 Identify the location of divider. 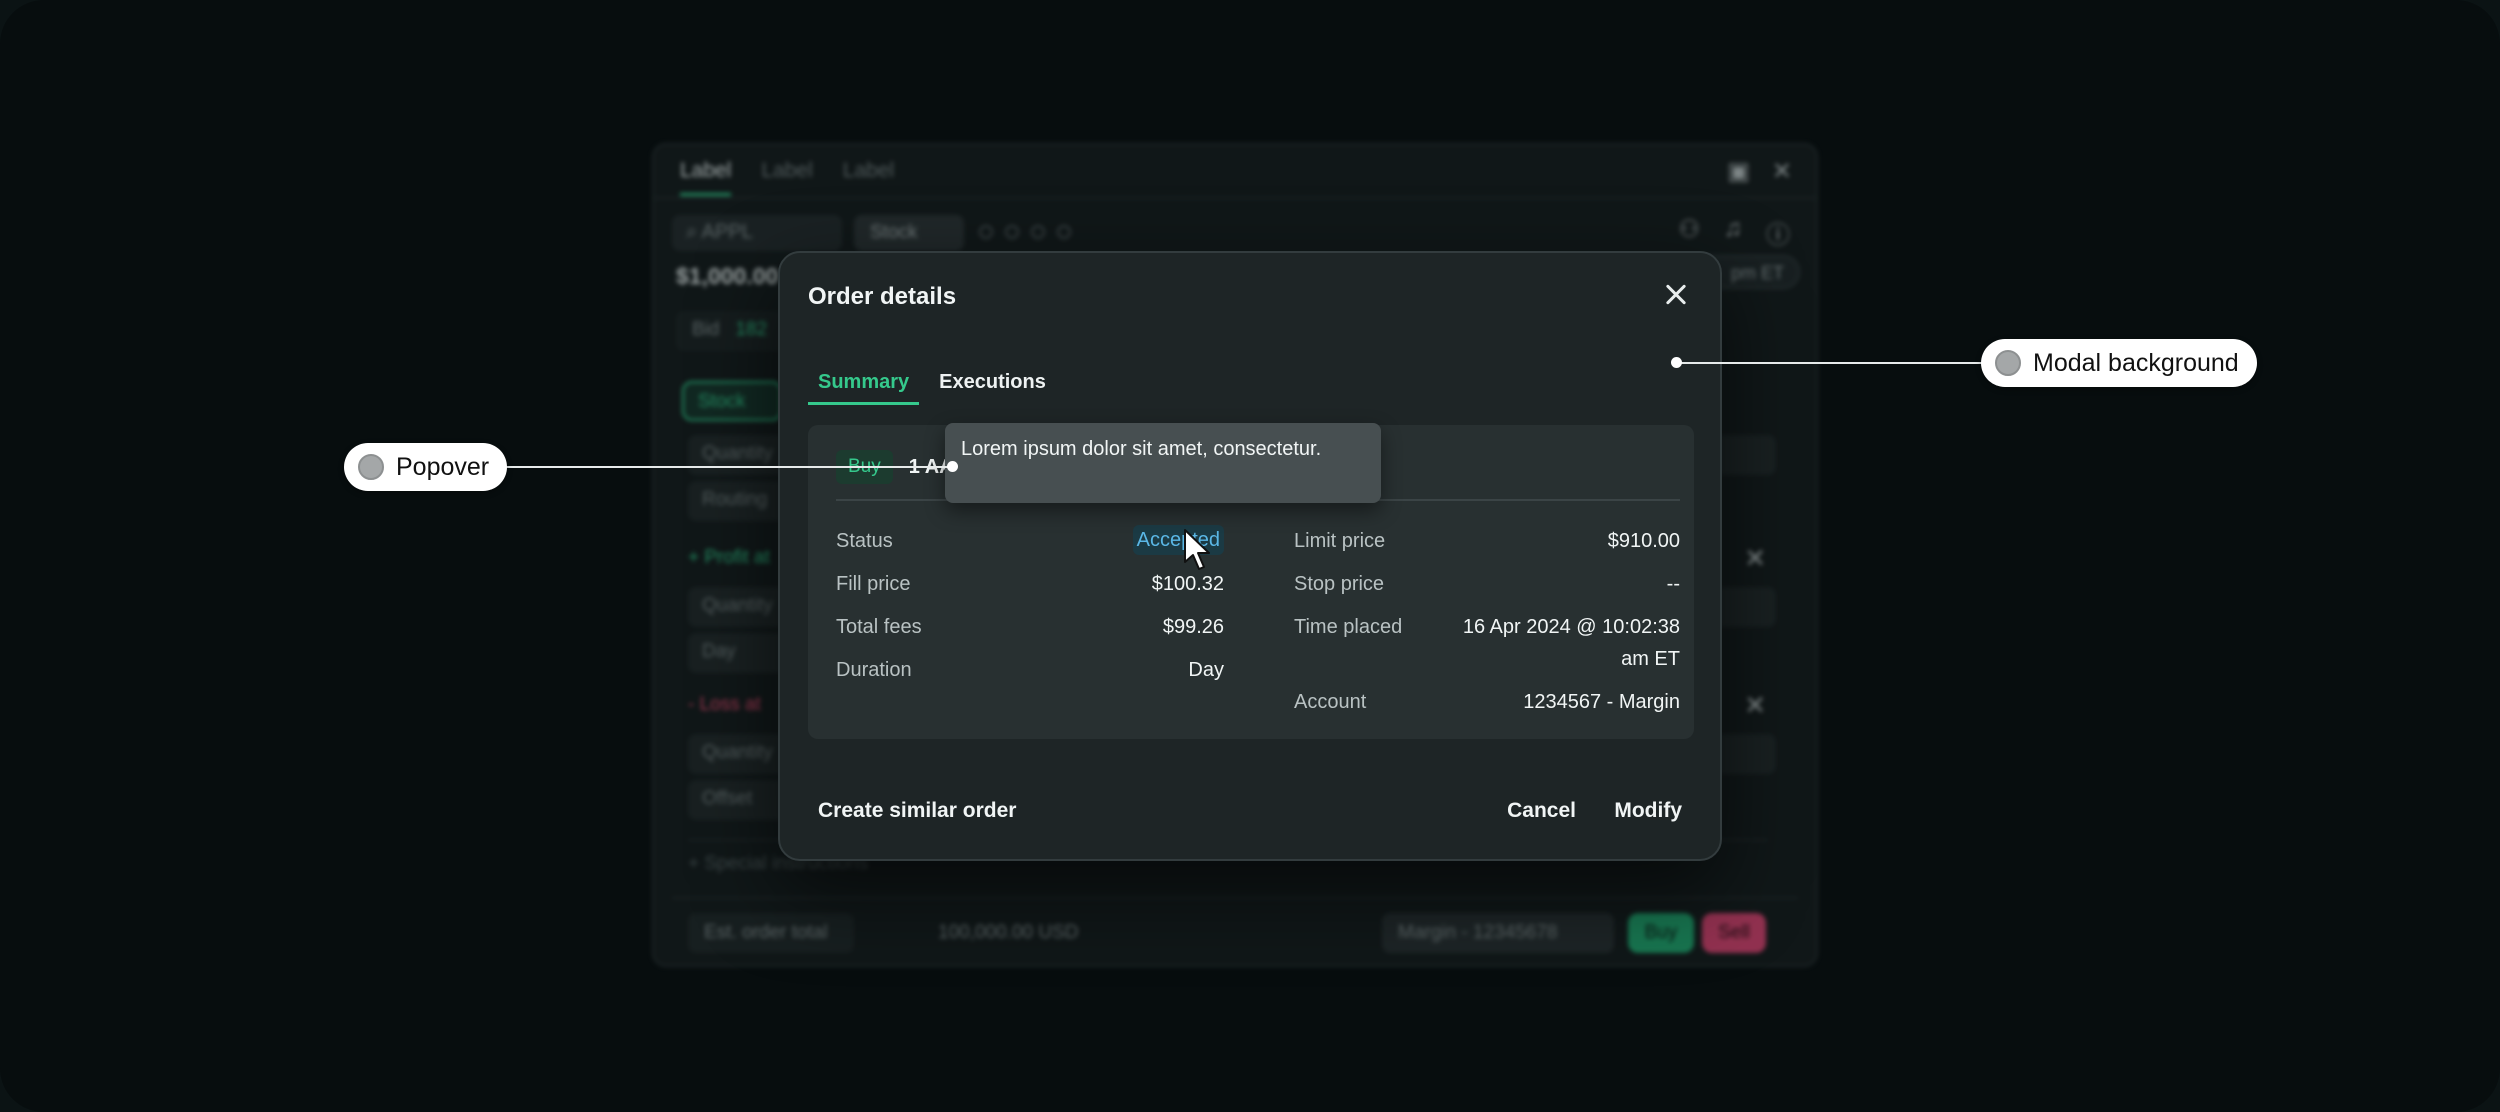
(1235, 198).